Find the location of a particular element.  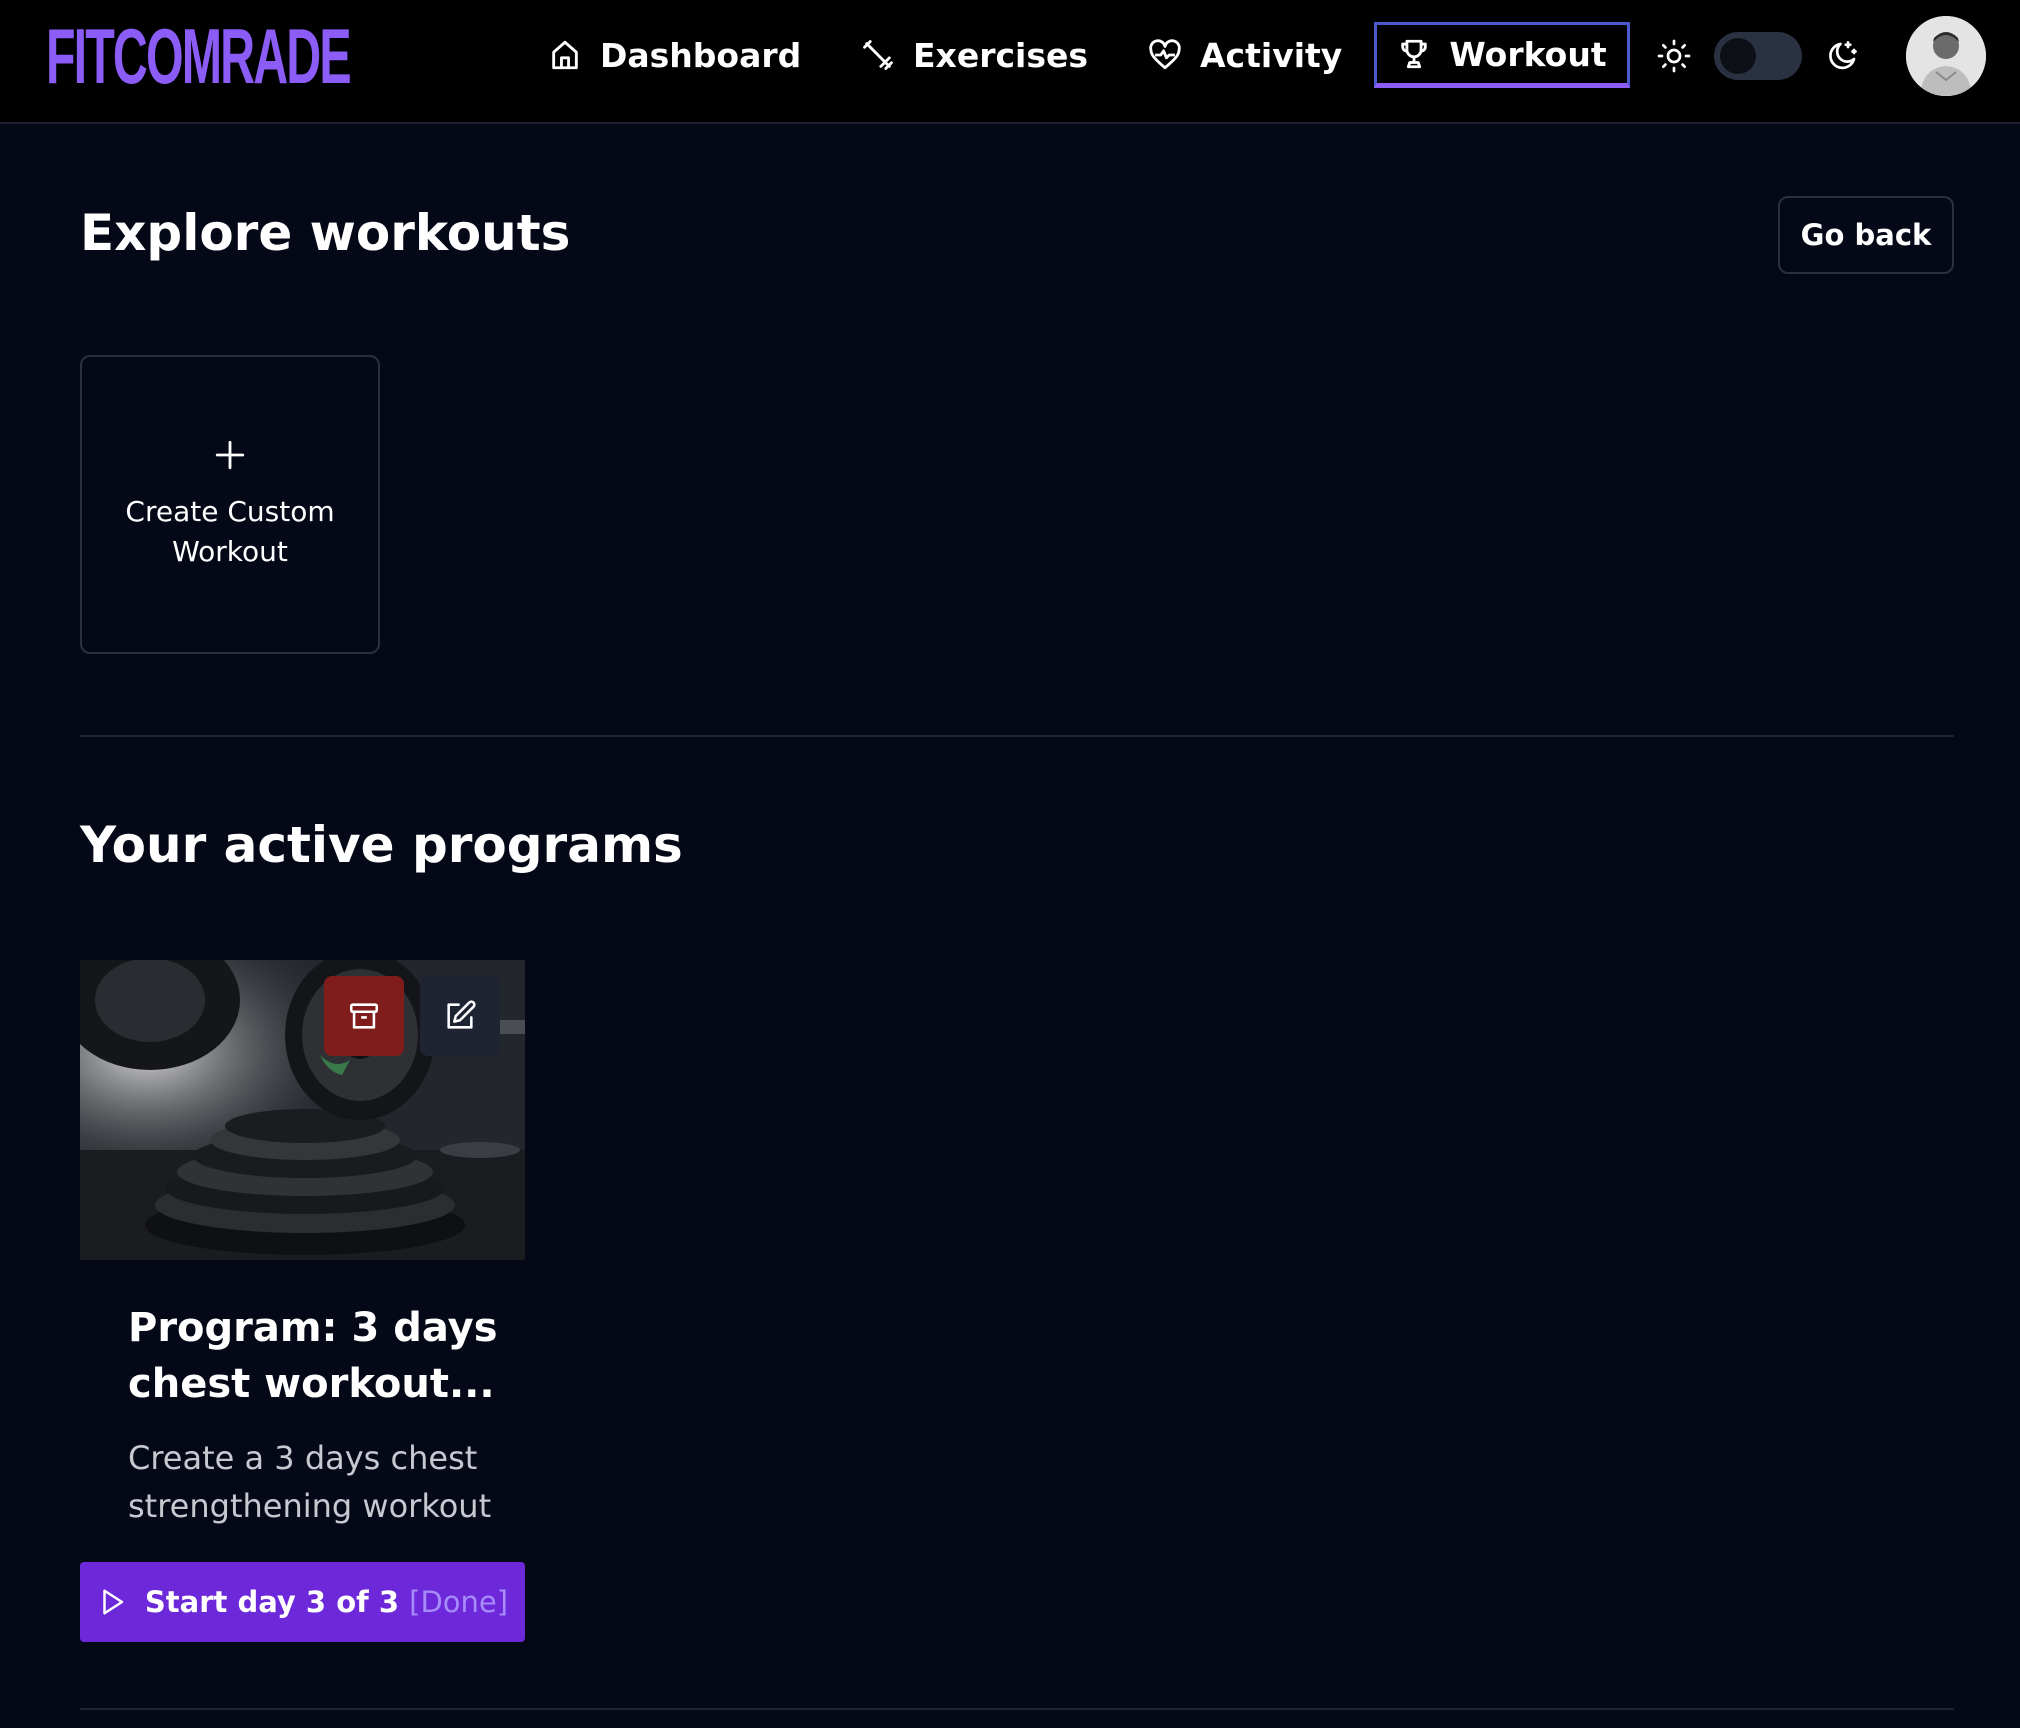

start-day-button: Start day 3 of 3 [Done] is located at coordinates (302, 1602).